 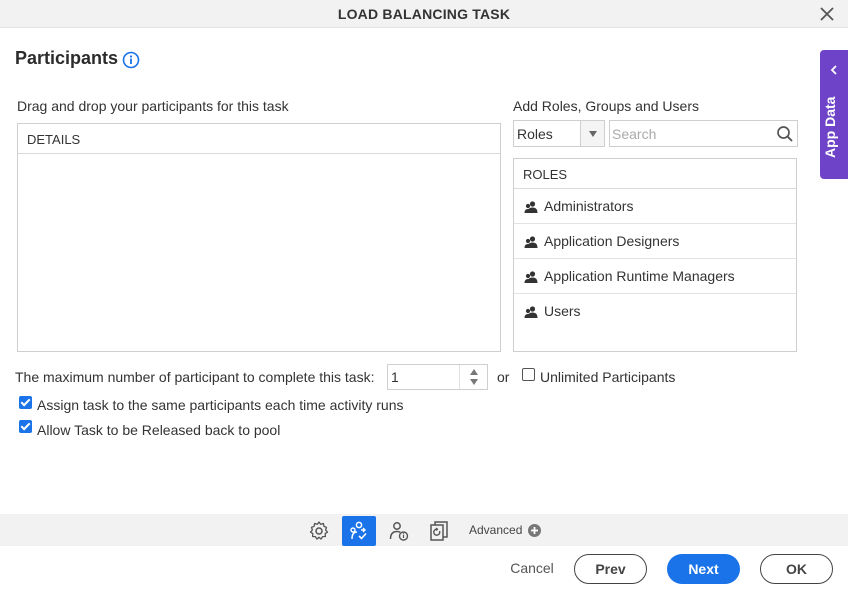 I want to click on advanced-link: Advanced, so click(x=495, y=530).